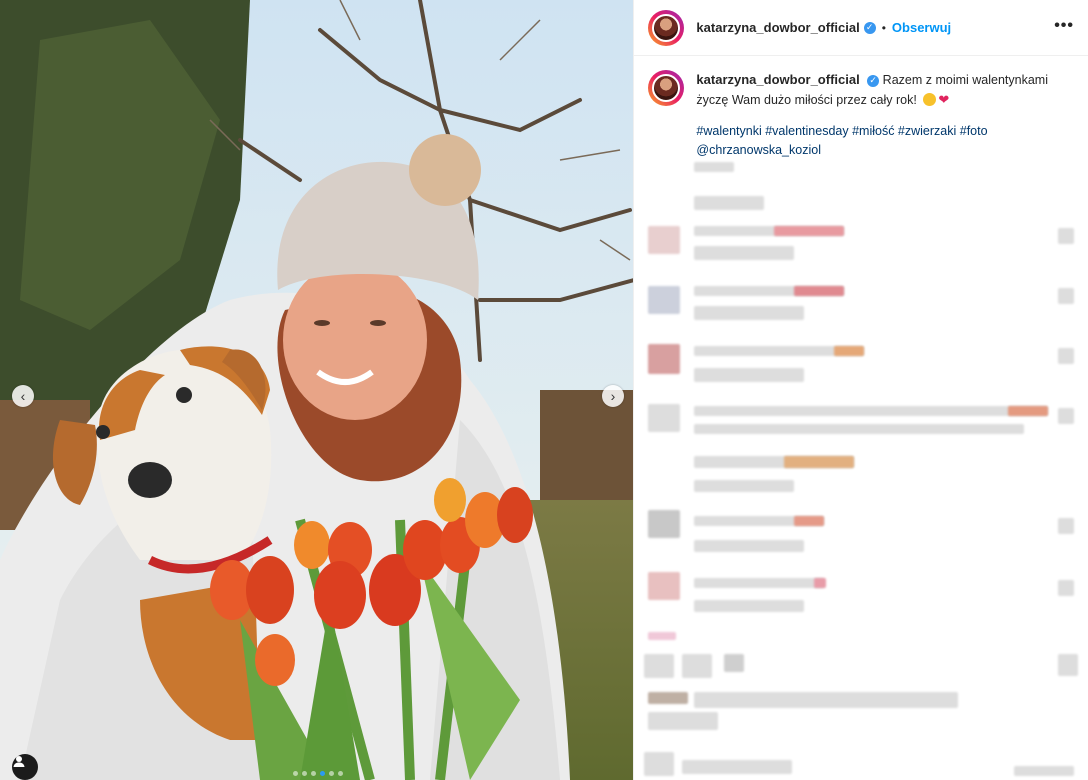 The height and width of the screenshot is (780, 1088). Describe the element at coordinates (318, 773) in the screenshot. I see `carousel-indicator` at that location.